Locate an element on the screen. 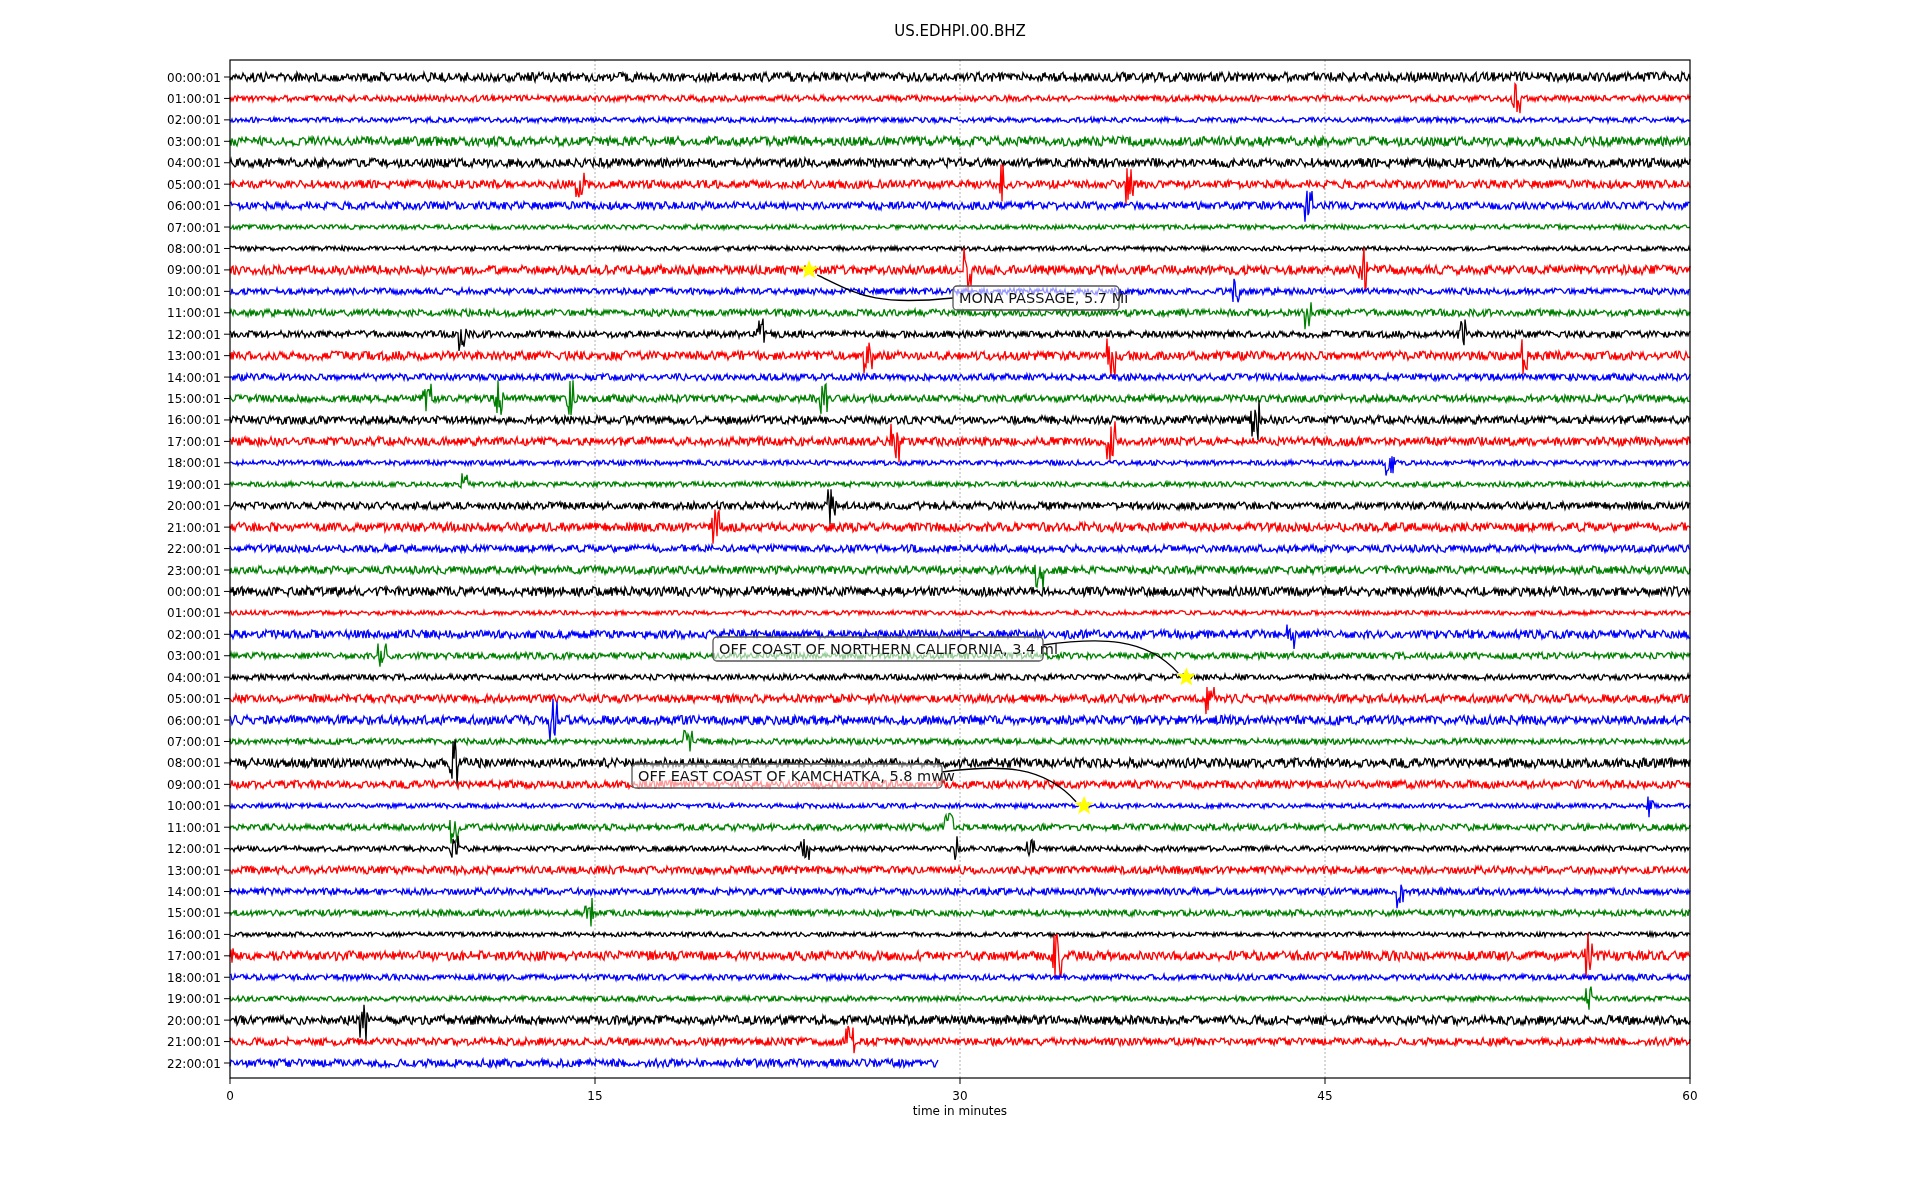  chart-title: US.EDHPI.00.BHZ is located at coordinates (960, 31).